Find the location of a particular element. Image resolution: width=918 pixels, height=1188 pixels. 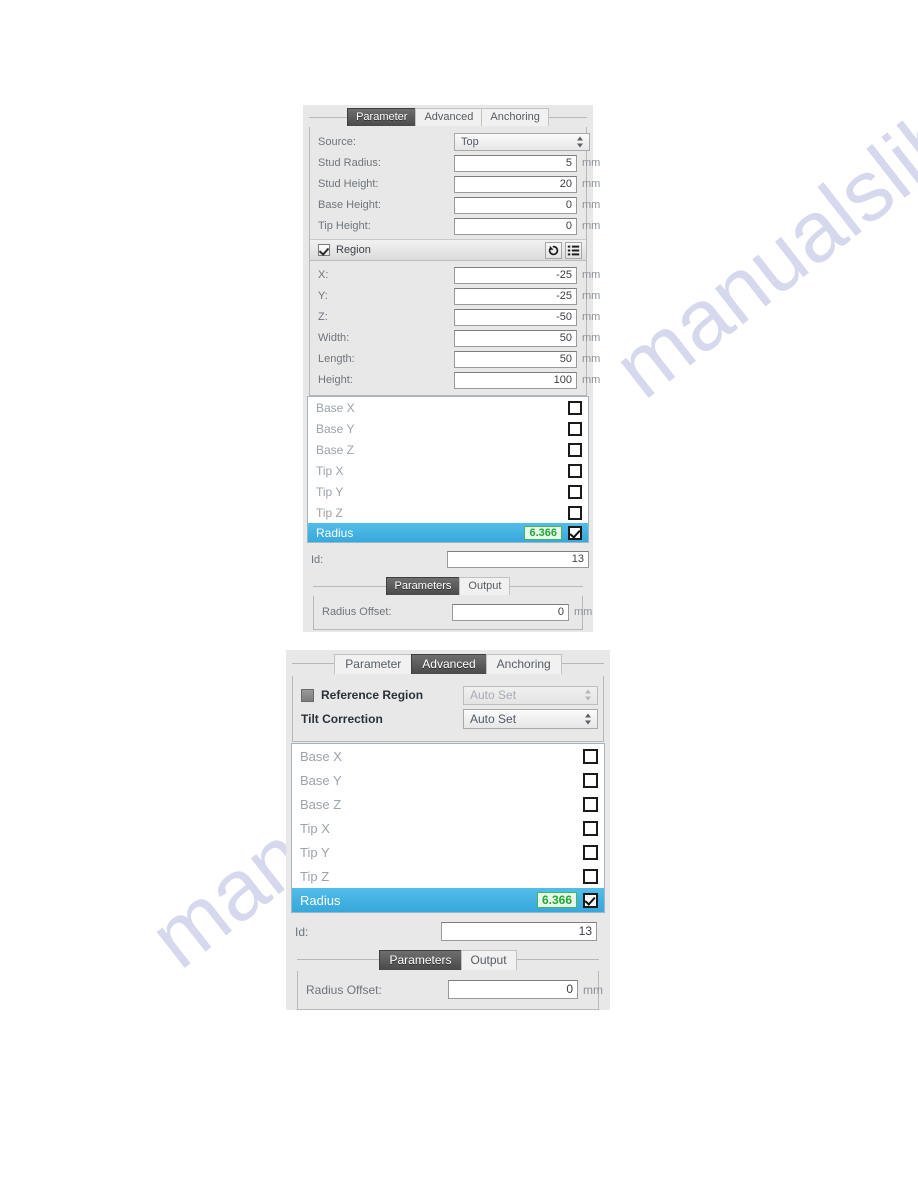

region-x-unit: mm is located at coordinates (591, 275).